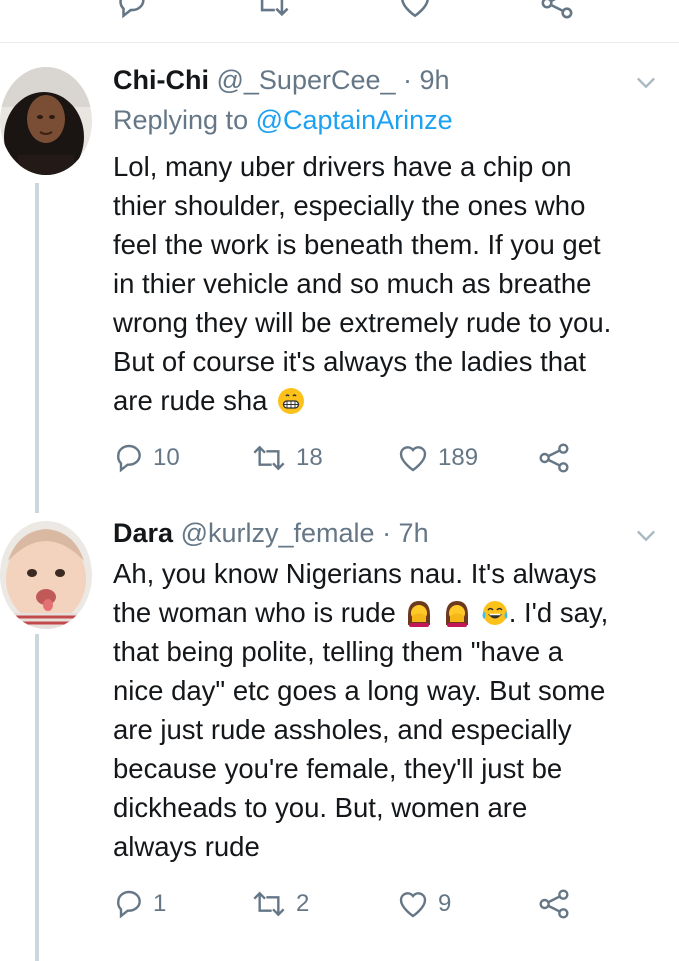 The width and height of the screenshot is (679, 961). I want to click on reply-button: 10, so click(146, 458).